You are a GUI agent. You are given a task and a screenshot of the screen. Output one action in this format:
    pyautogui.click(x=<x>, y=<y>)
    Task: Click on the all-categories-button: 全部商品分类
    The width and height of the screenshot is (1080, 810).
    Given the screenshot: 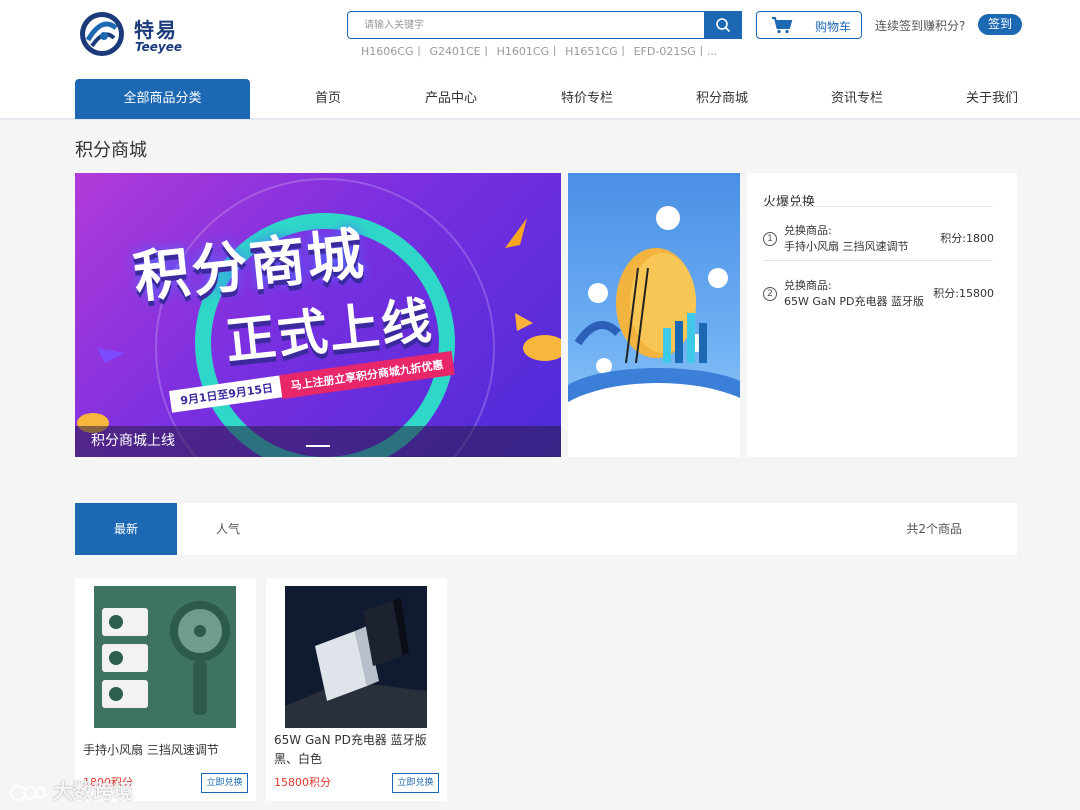 What is the action you would take?
    pyautogui.click(x=162, y=99)
    